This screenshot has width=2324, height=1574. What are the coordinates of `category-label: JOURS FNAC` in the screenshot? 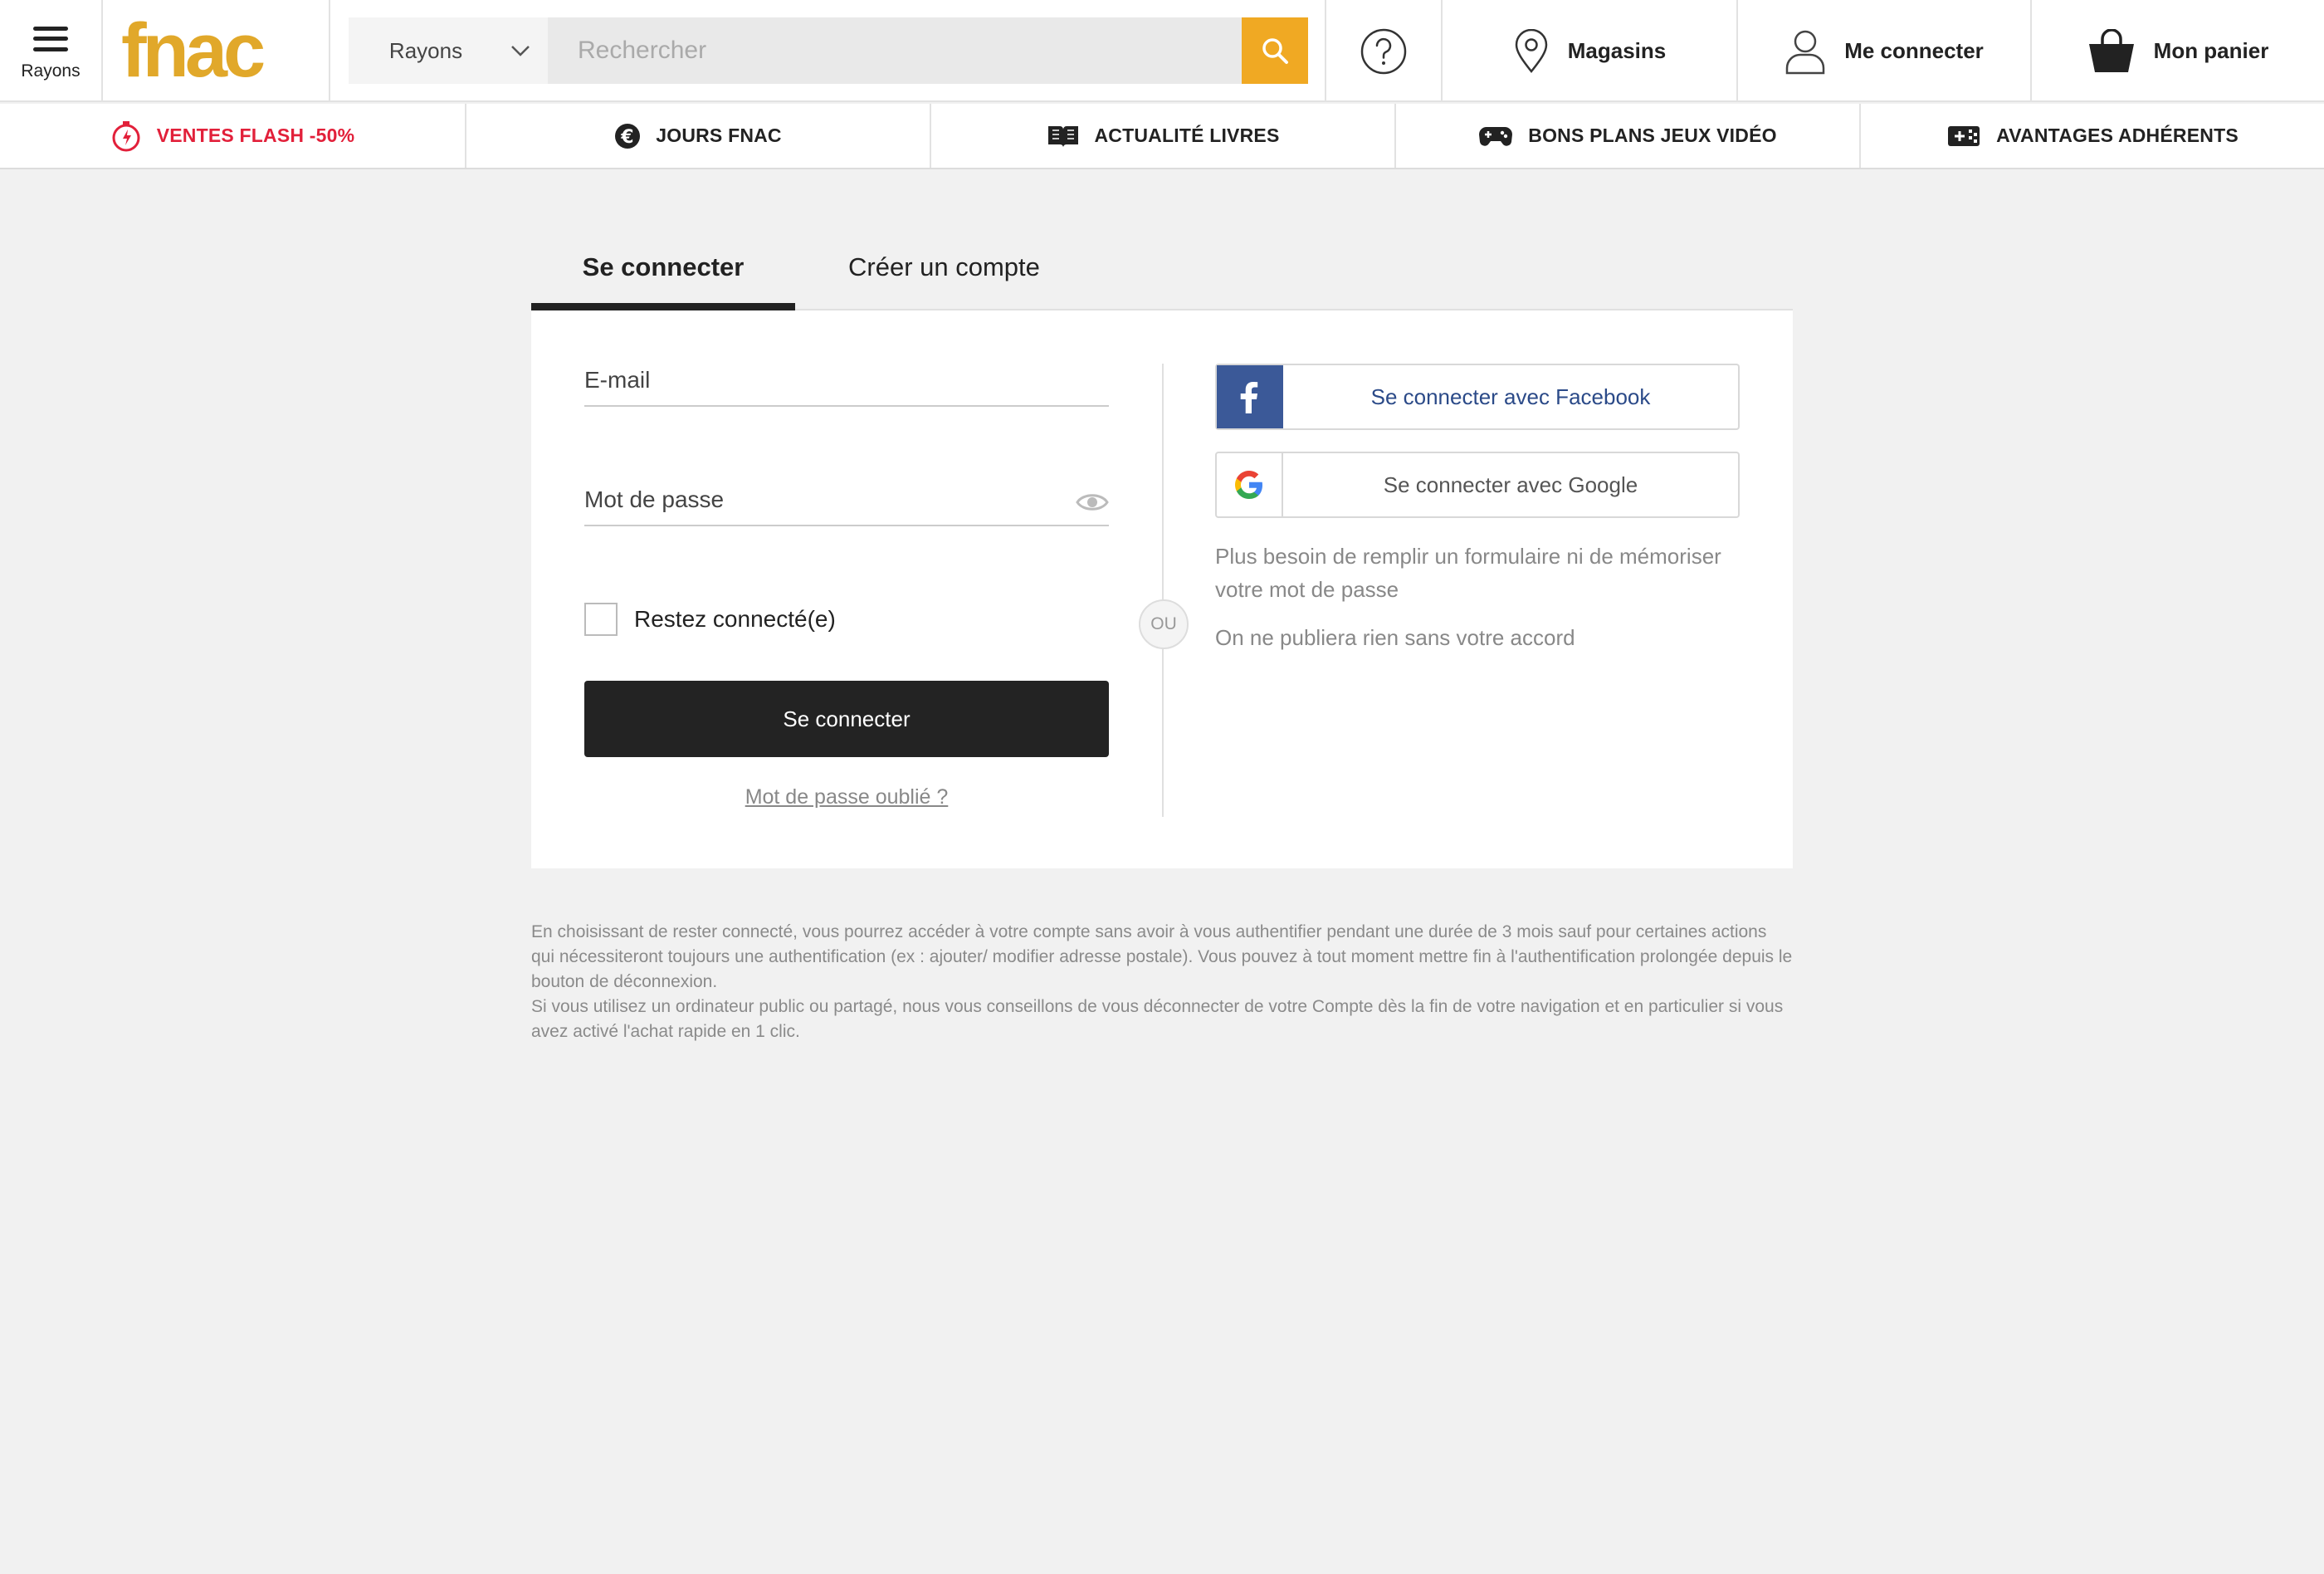 It's located at (719, 135).